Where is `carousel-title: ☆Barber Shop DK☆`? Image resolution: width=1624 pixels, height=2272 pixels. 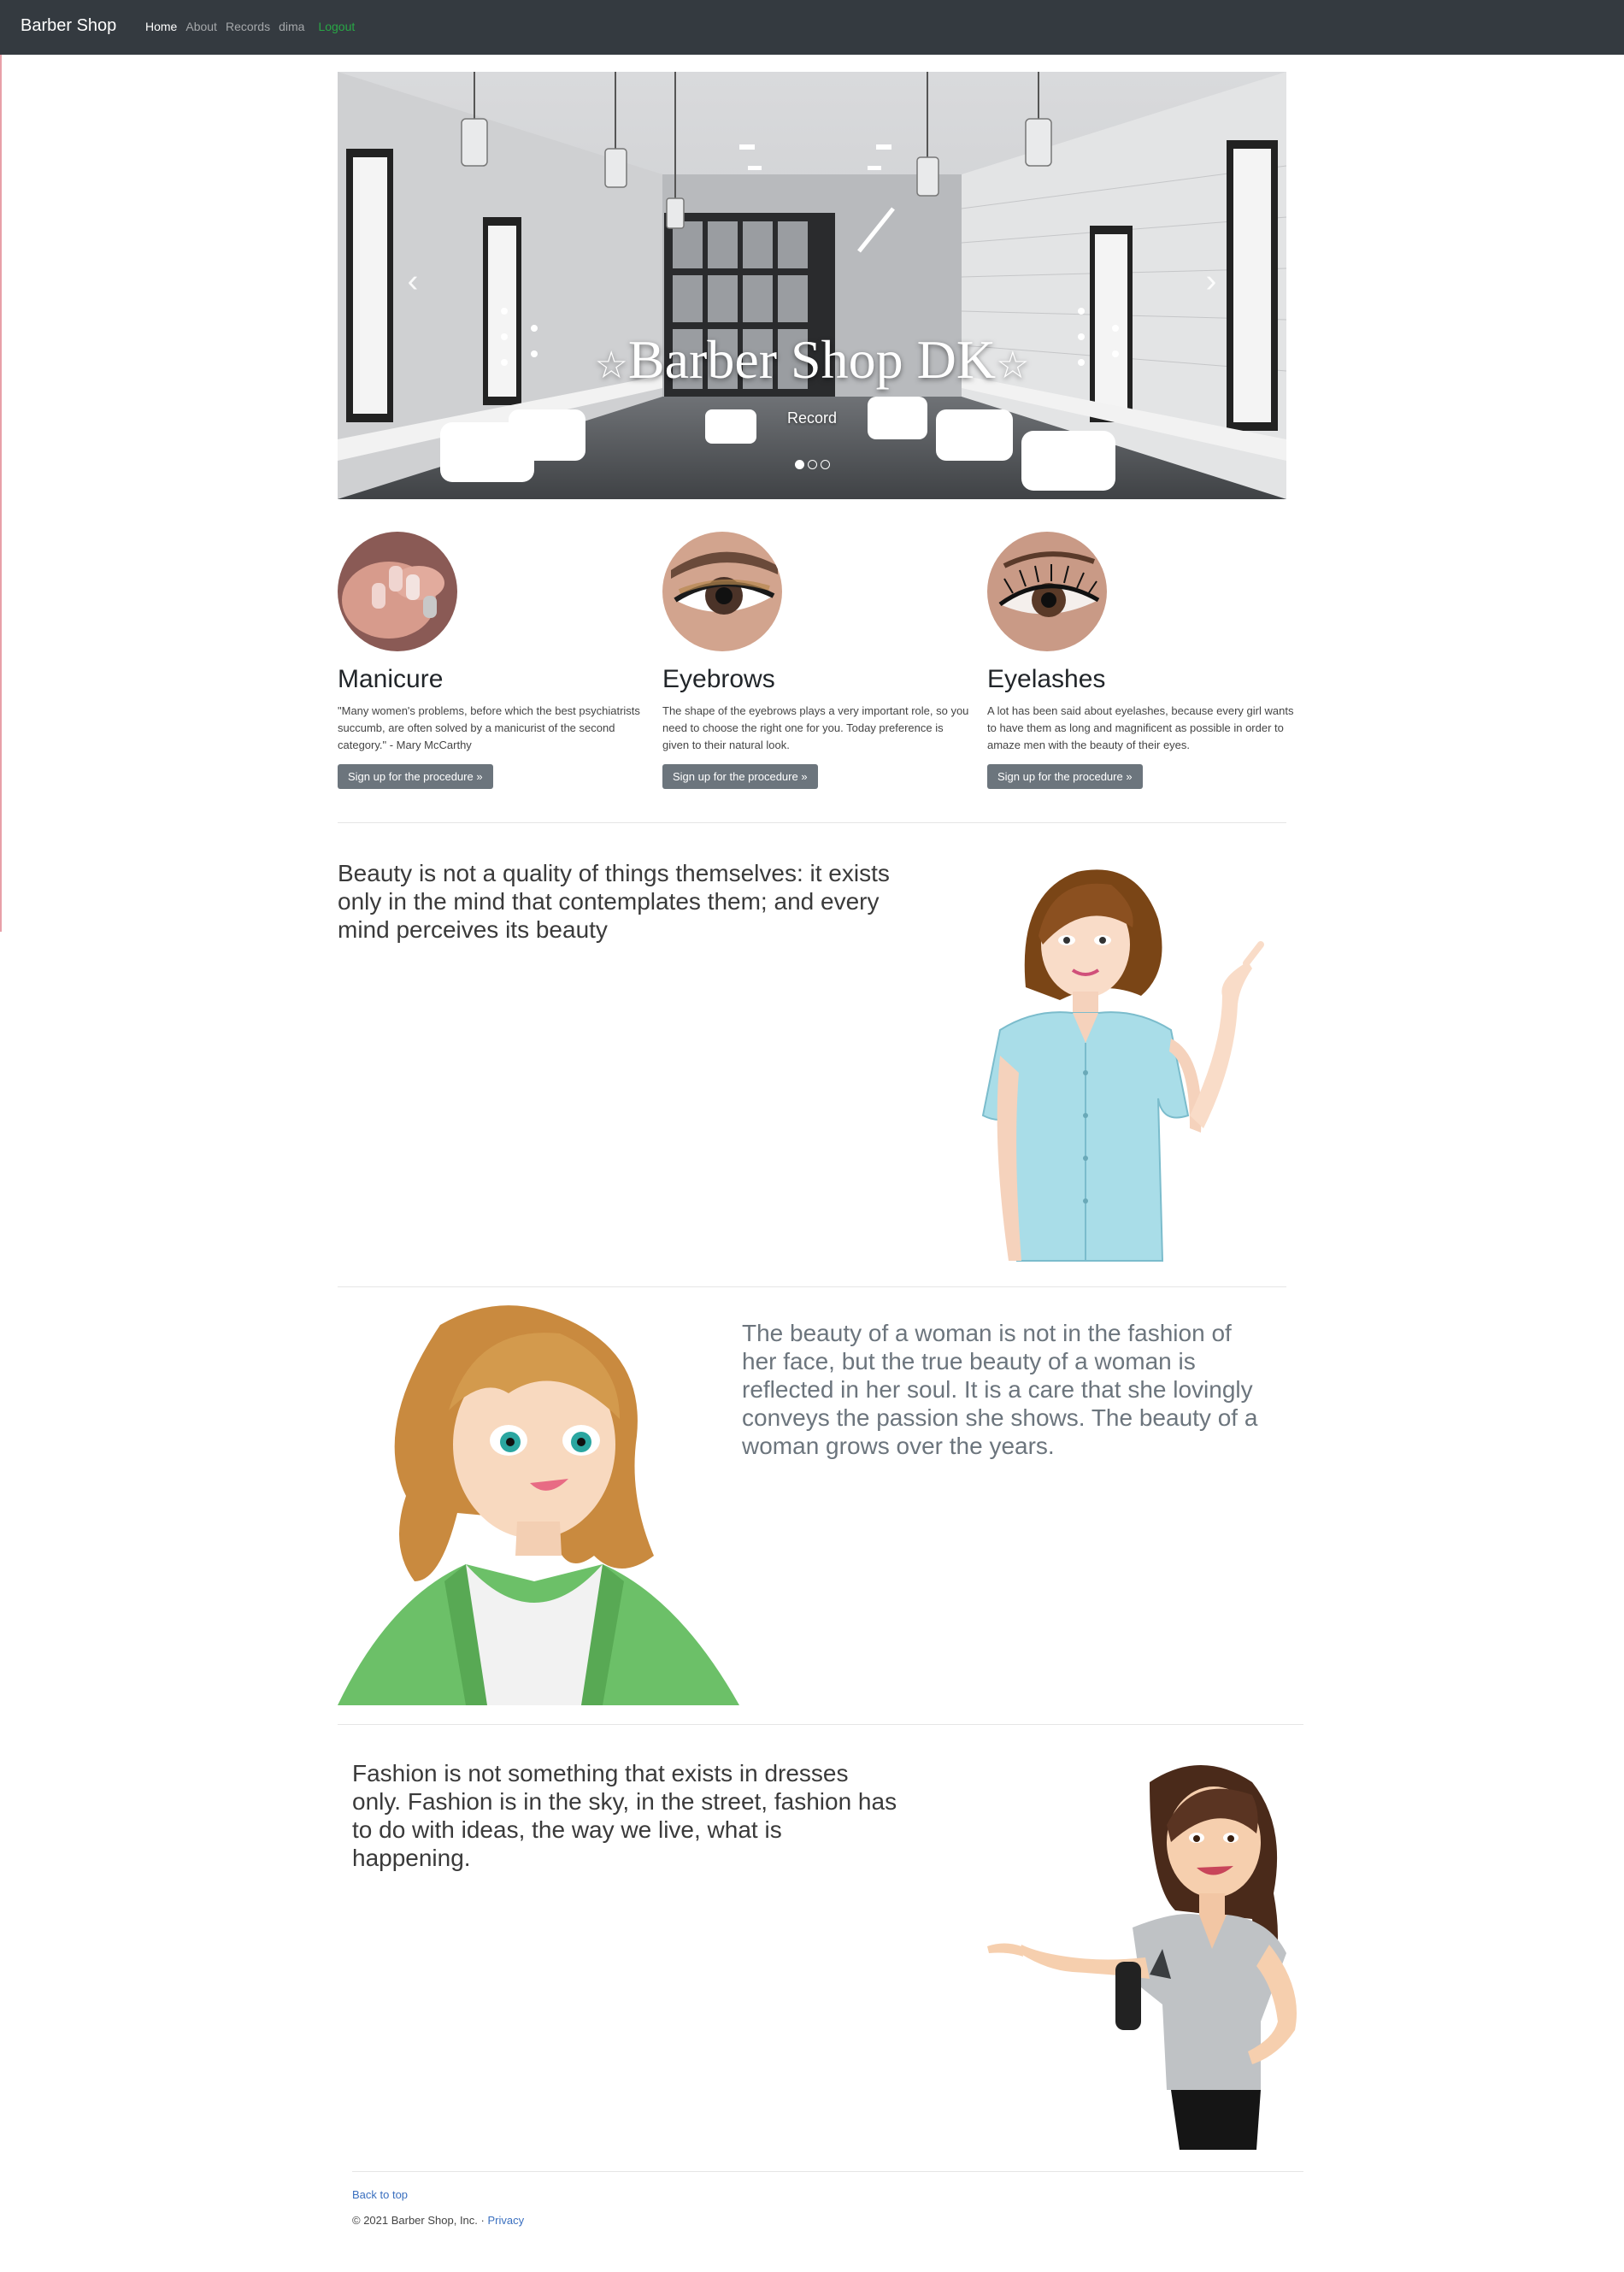
carousel-title: ☆Barber Shop DK☆ is located at coordinates (812, 359).